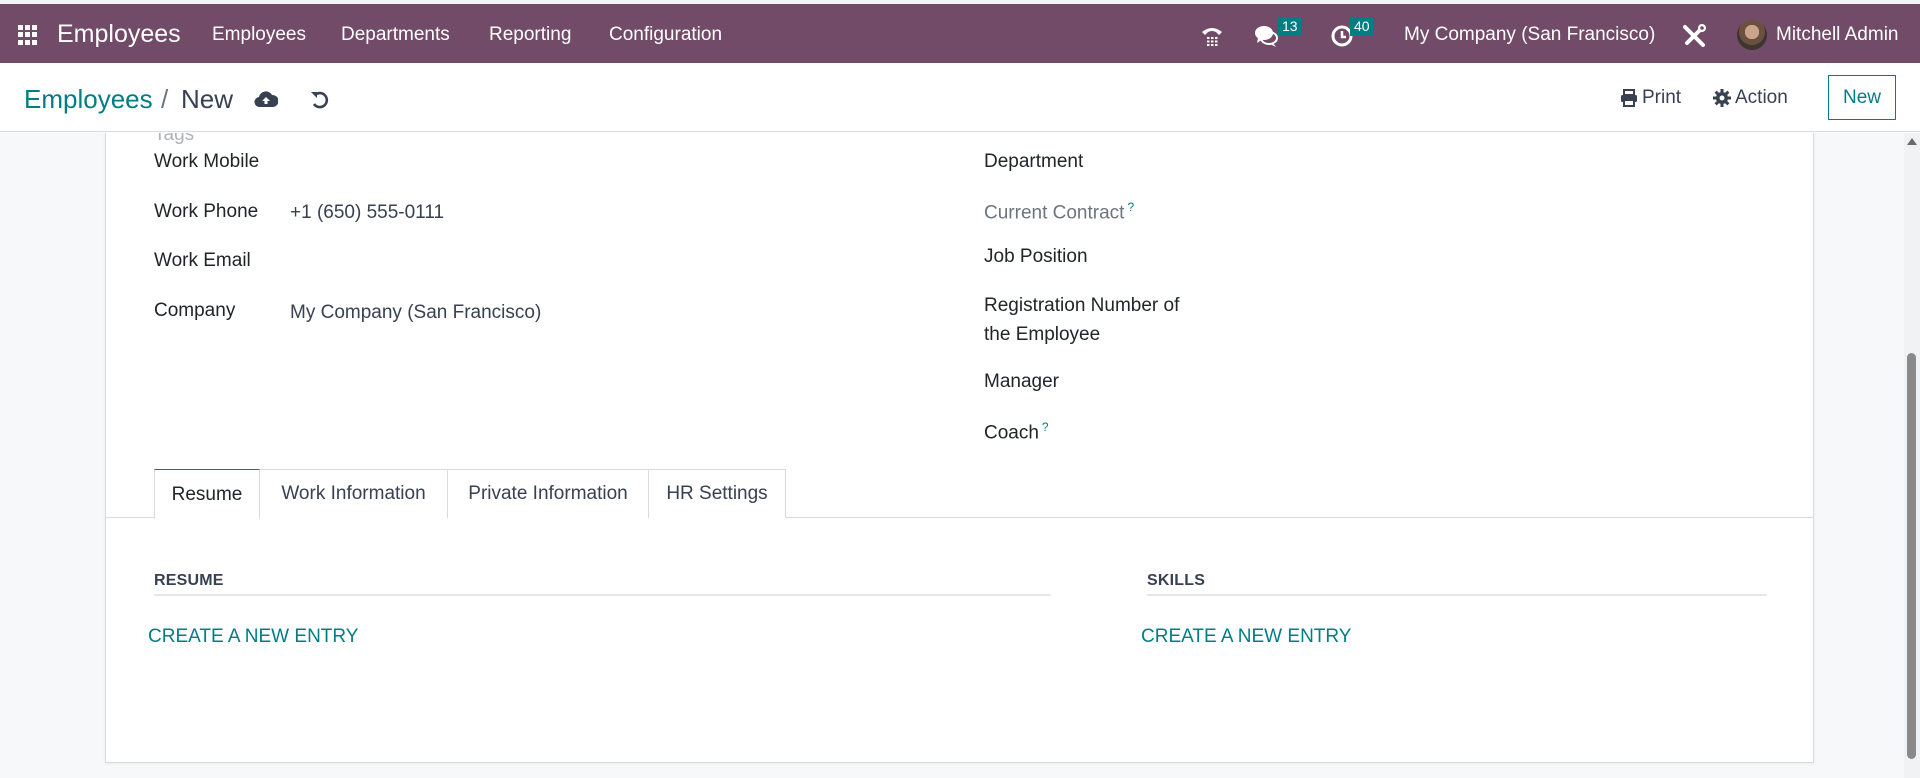 The image size is (1920, 778). I want to click on print-label: Print, so click(1662, 97).